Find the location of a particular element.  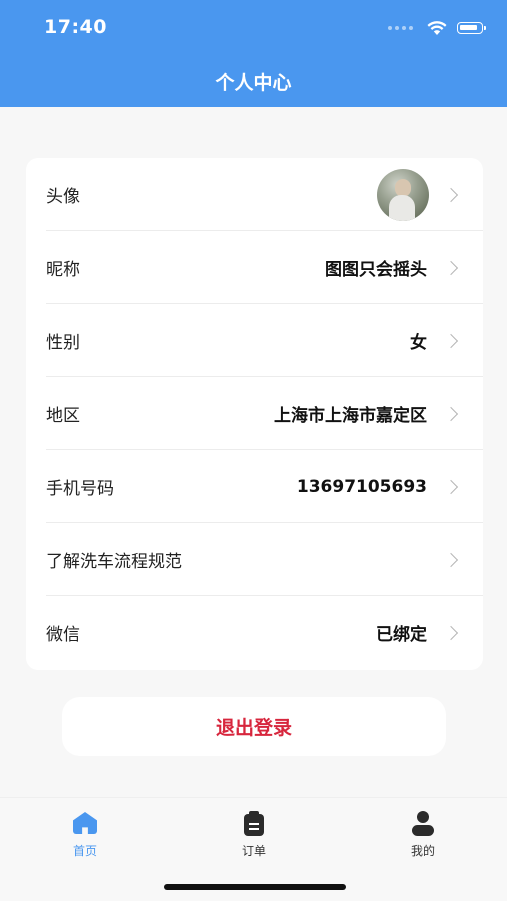

tab-label: 我的 is located at coordinates (422, 851).